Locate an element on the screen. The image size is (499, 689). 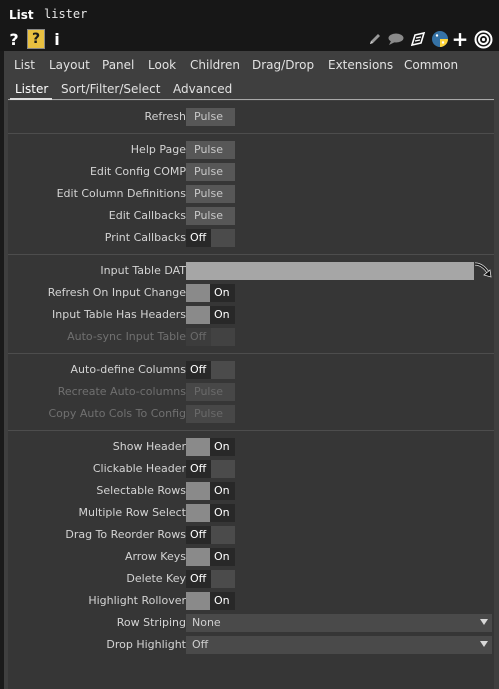
target-icon is located at coordinates (483, 39).